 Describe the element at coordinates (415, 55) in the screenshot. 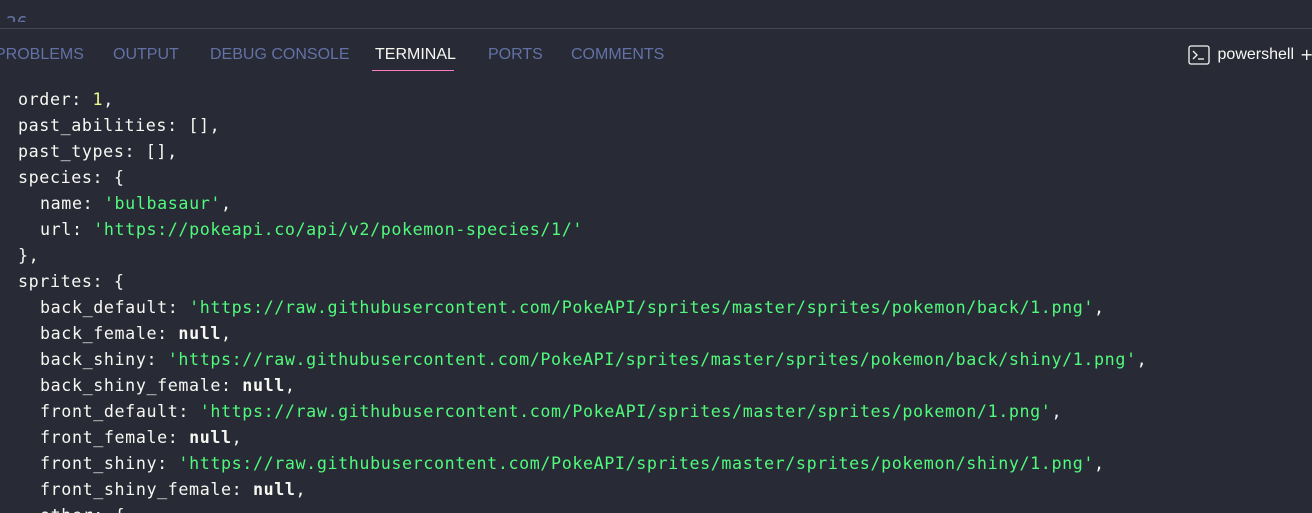

I see `tab-terminal: TERMINAL` at that location.